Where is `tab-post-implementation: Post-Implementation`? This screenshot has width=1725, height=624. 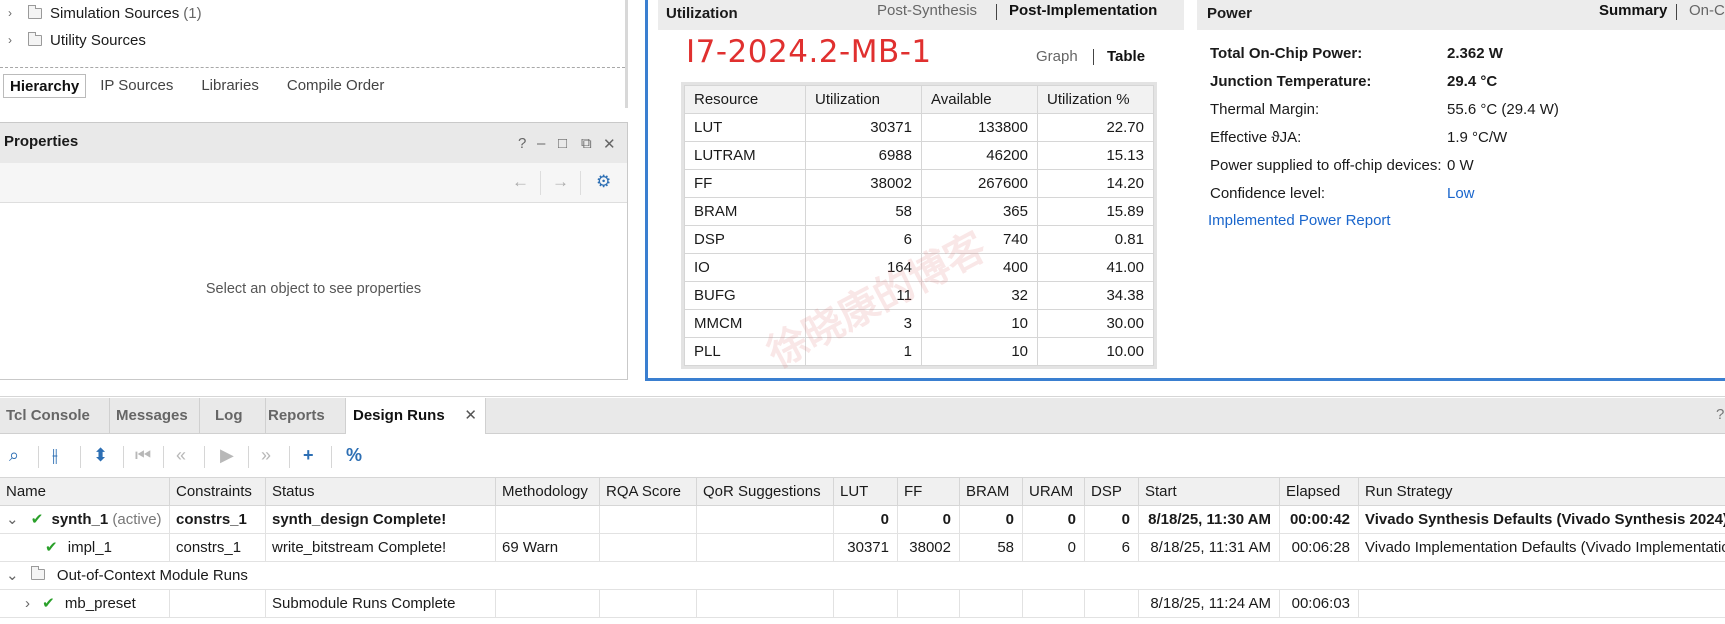
tab-post-implementation: Post-Implementation is located at coordinates (1083, 10).